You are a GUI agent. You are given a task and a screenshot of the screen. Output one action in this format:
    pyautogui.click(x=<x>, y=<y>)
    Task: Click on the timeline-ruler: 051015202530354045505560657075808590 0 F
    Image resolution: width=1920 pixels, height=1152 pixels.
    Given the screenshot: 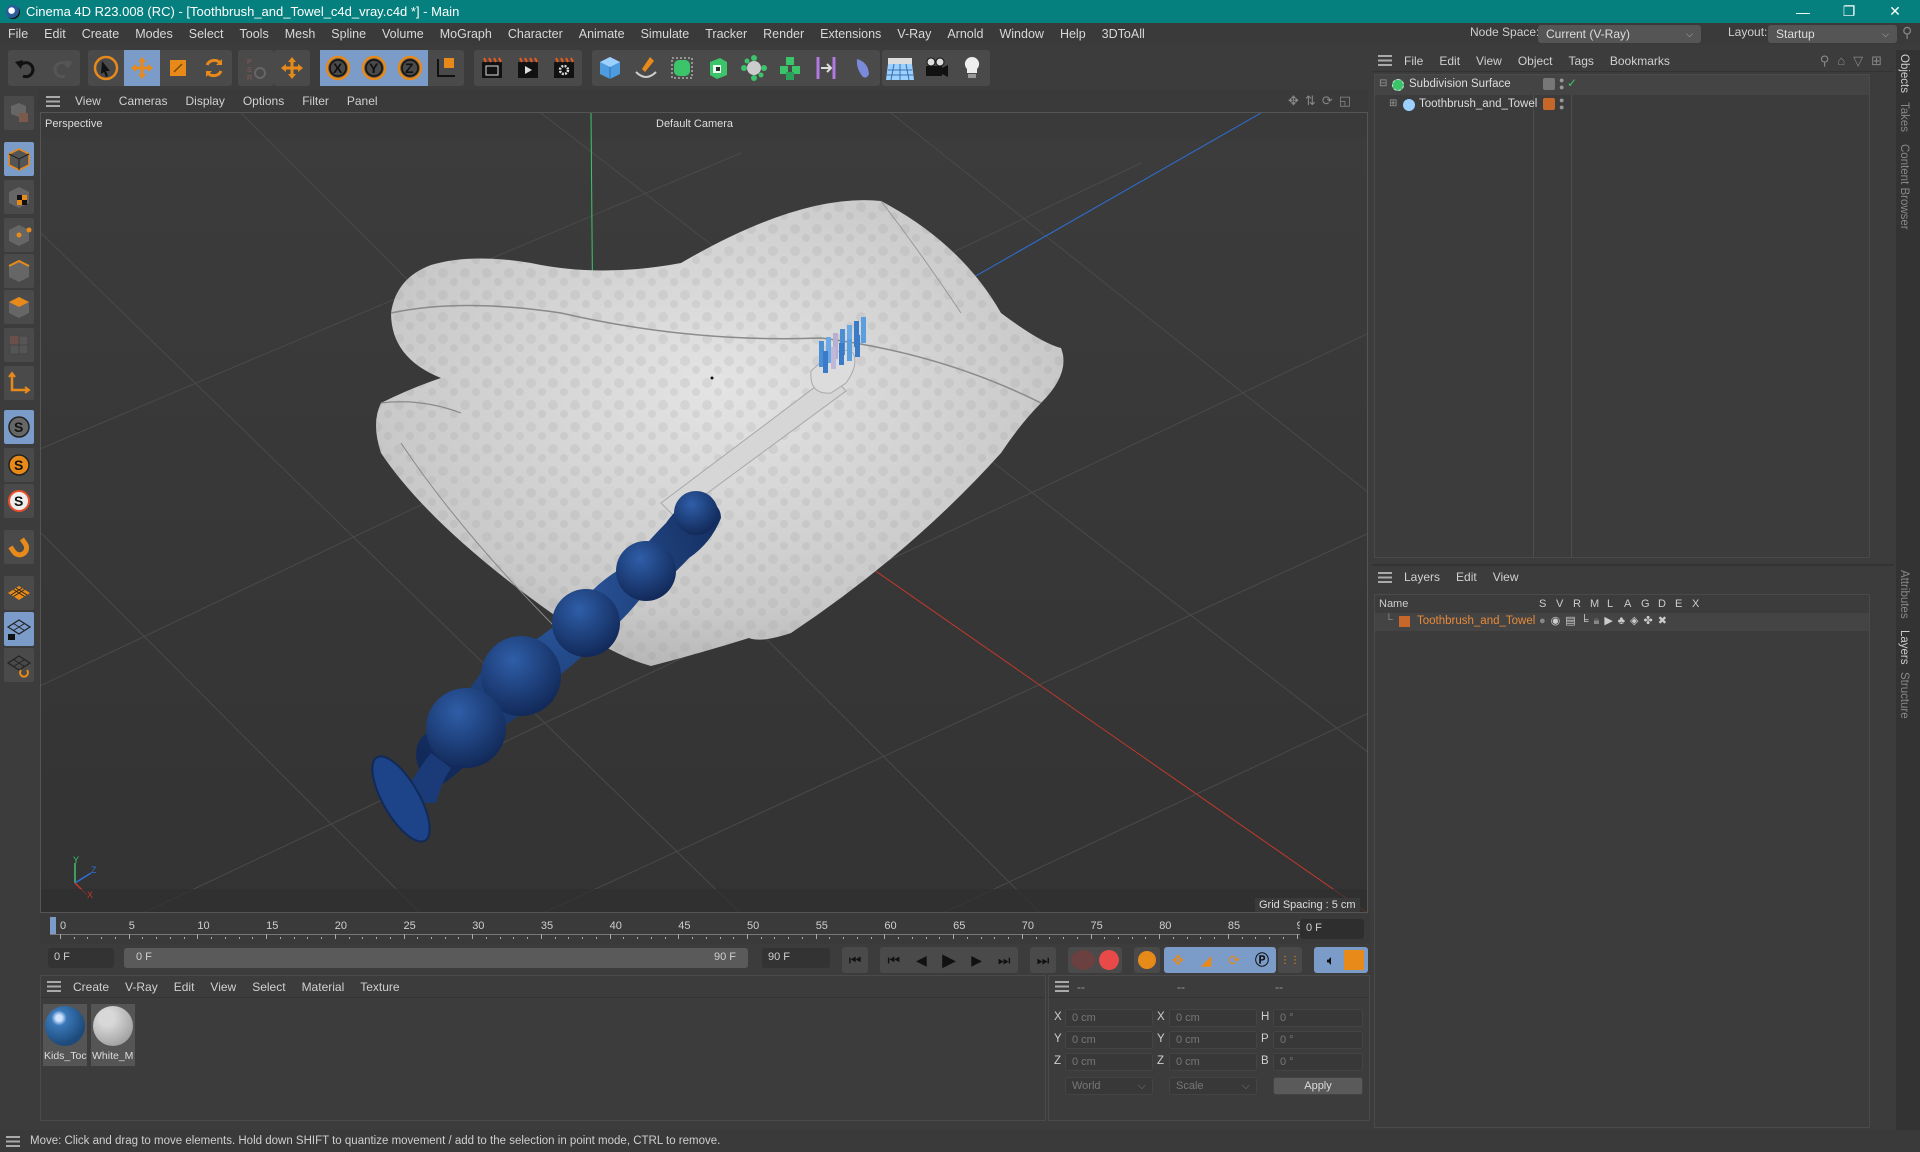 What is the action you would take?
    pyautogui.click(x=705, y=929)
    